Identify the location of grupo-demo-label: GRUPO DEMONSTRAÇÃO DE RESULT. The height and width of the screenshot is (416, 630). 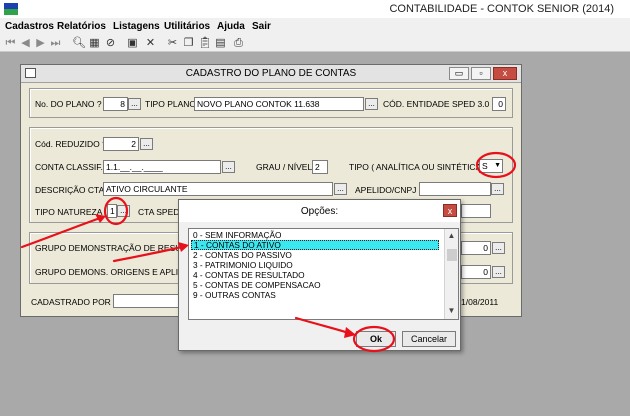
(113, 248).